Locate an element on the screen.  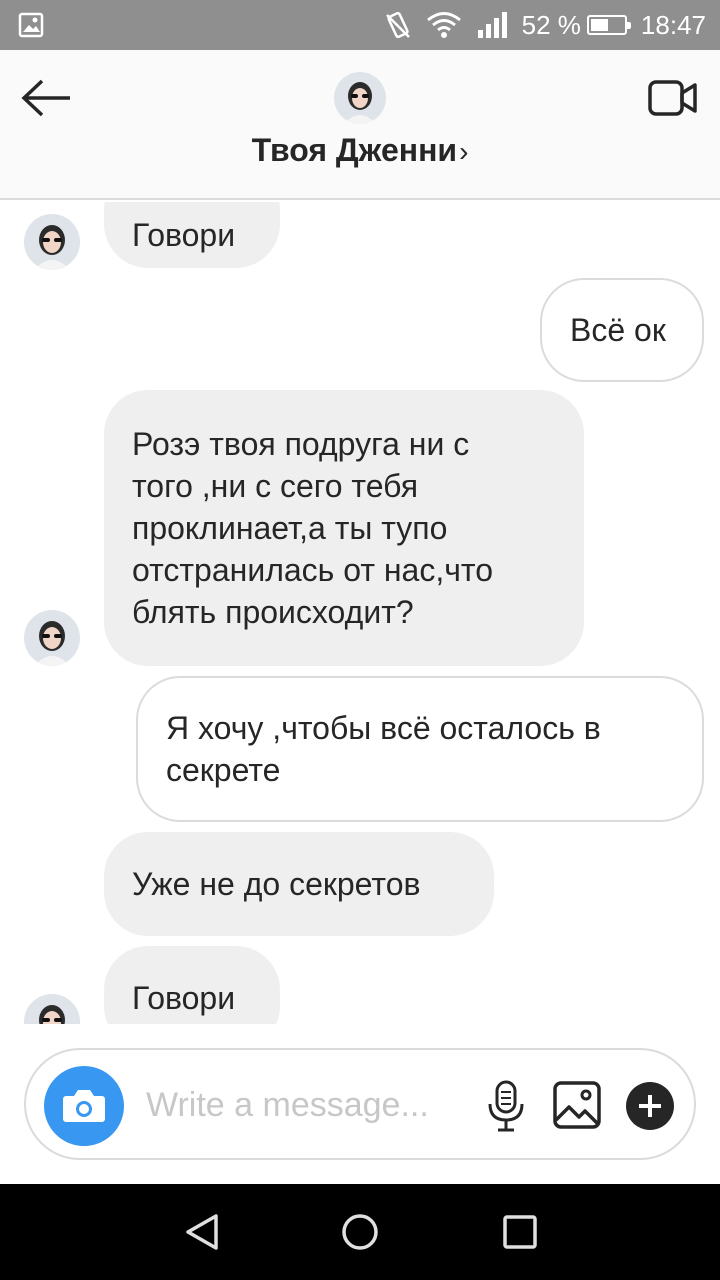
square-recents-icon is located at coordinates (520, 1232).